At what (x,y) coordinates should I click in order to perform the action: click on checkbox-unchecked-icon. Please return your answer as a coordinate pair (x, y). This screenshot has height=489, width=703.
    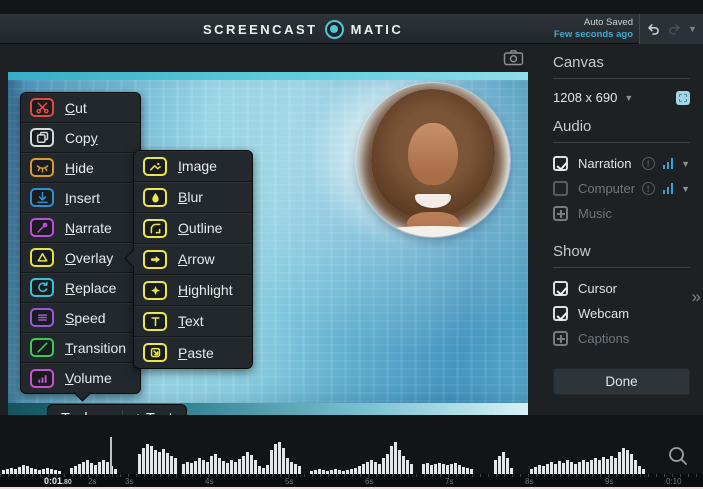
    Looking at the image, I should click on (560, 188).